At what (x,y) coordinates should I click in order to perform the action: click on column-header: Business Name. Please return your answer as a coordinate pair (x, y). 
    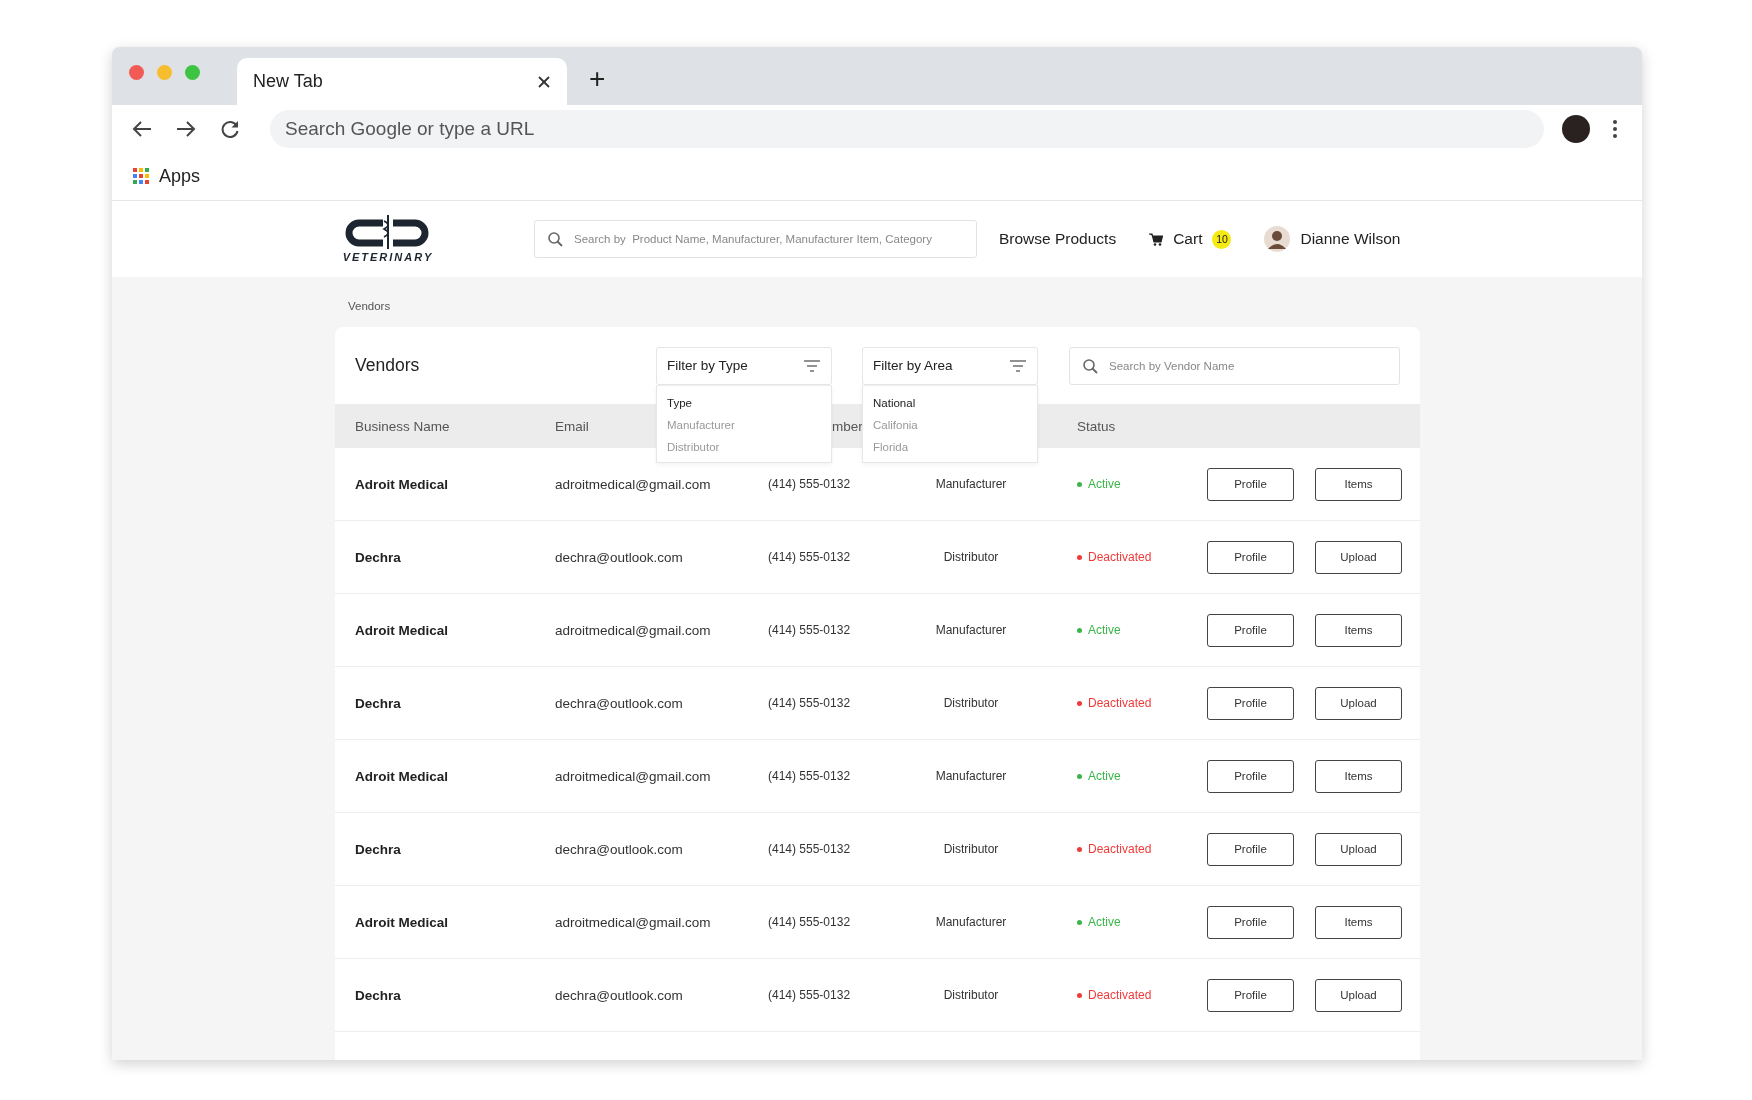
    Looking at the image, I should click on (402, 426).